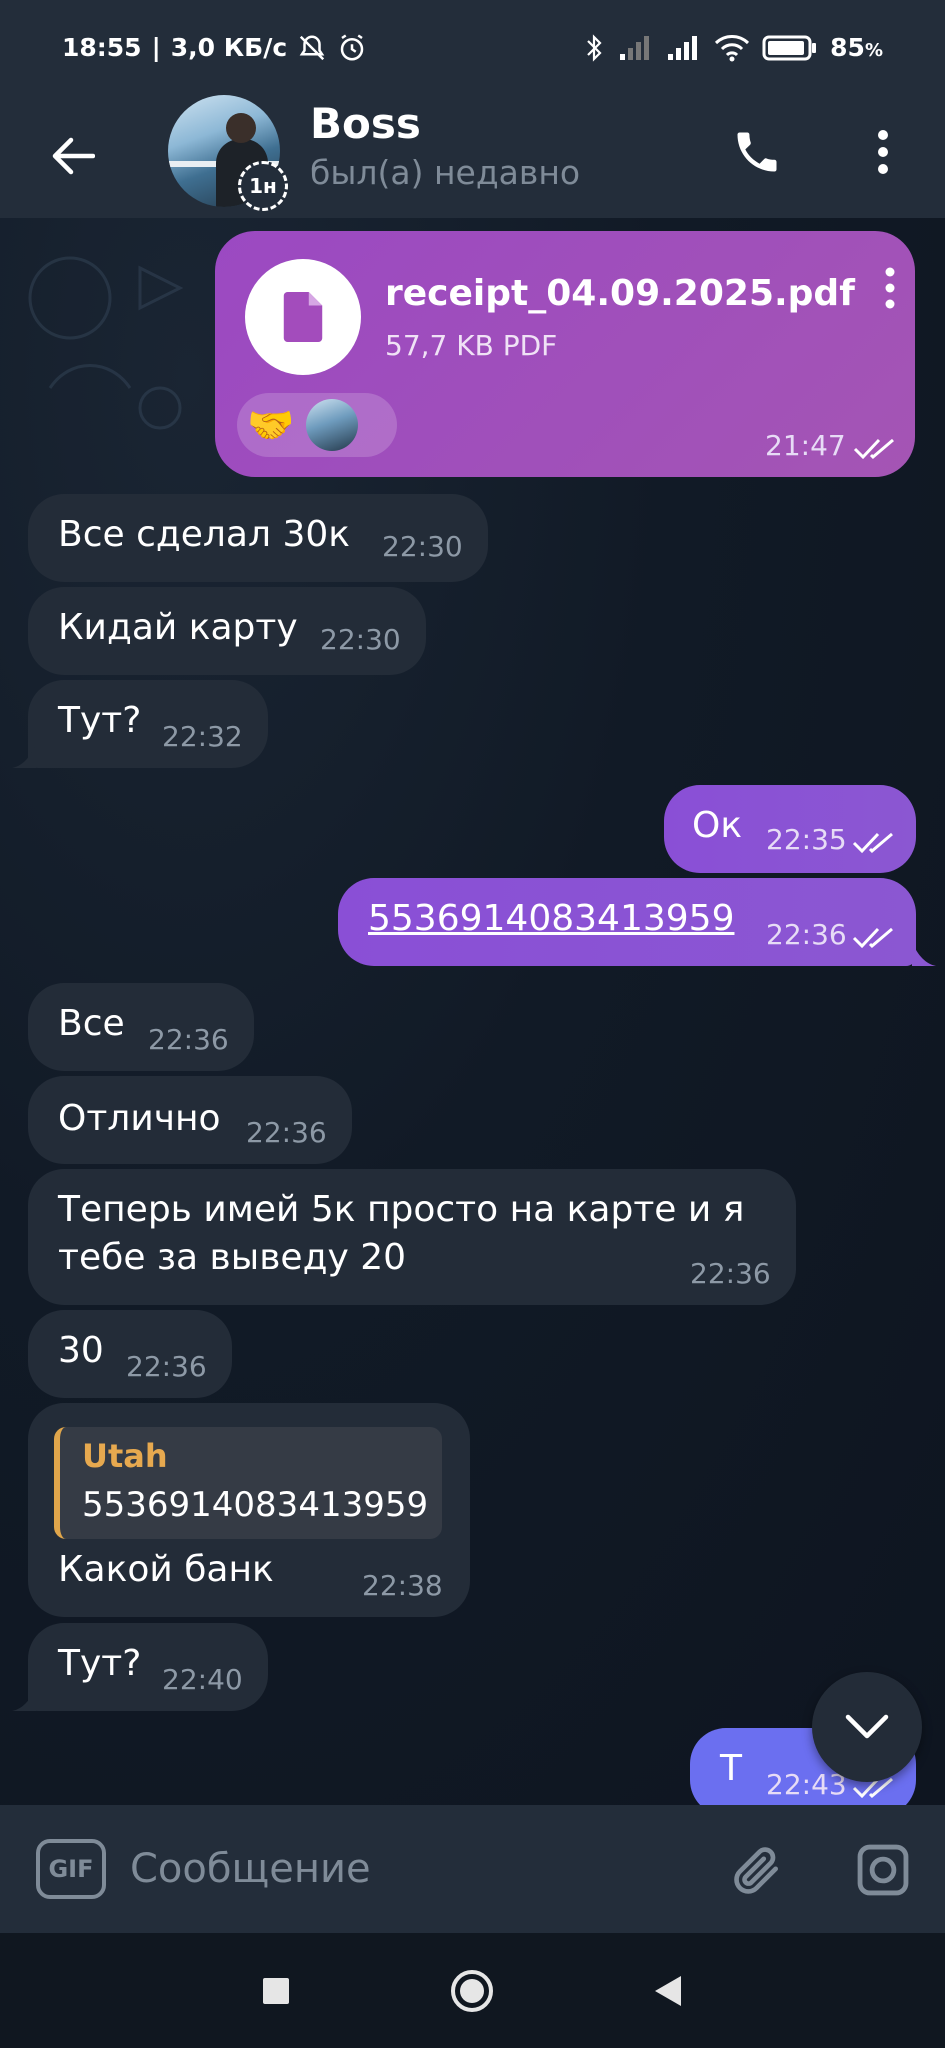 The height and width of the screenshot is (2048, 945). Describe the element at coordinates (263, 186) in the screenshot. I see `story-badge: 1н` at that location.